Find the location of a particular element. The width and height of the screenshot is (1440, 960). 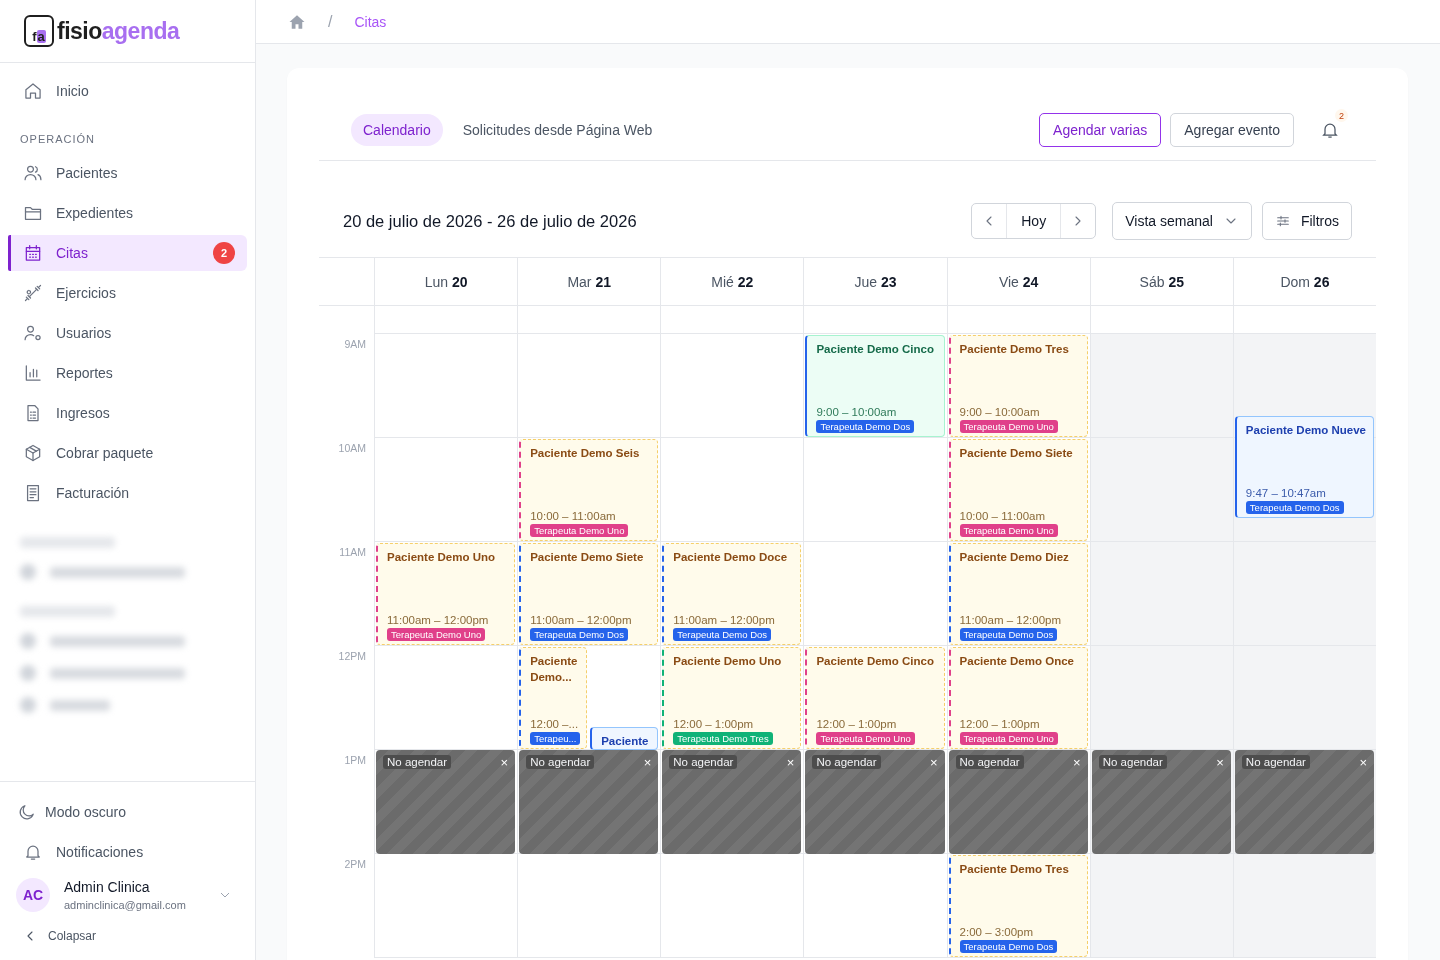

nav-item: Ejercicios is located at coordinates (127, 293).